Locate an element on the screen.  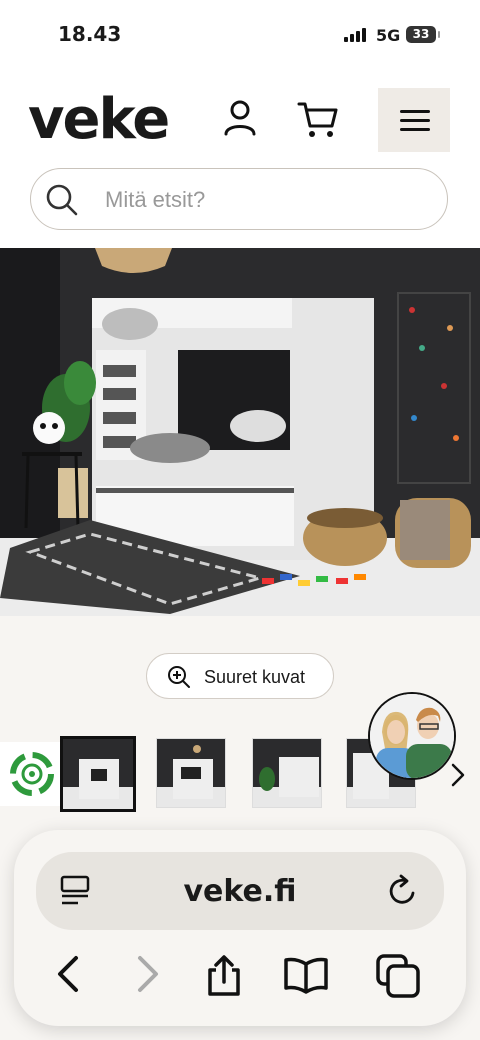
url-text: veke.fi is located at coordinates (240, 891).